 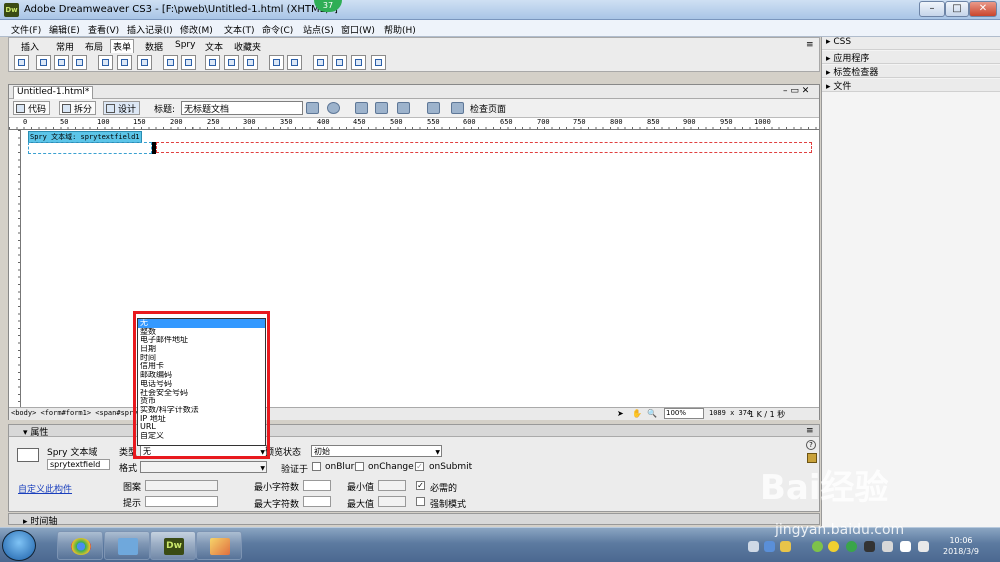 I want to click on pattern-input, so click(x=181, y=485).